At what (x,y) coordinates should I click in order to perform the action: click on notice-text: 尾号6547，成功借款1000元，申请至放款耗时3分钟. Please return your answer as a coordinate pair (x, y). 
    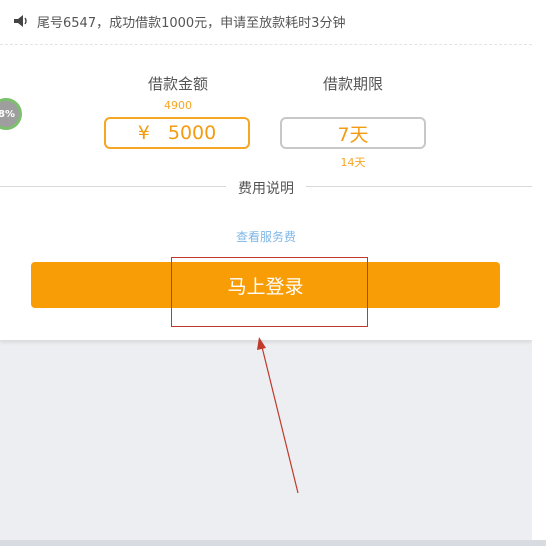
    Looking at the image, I should click on (191, 23).